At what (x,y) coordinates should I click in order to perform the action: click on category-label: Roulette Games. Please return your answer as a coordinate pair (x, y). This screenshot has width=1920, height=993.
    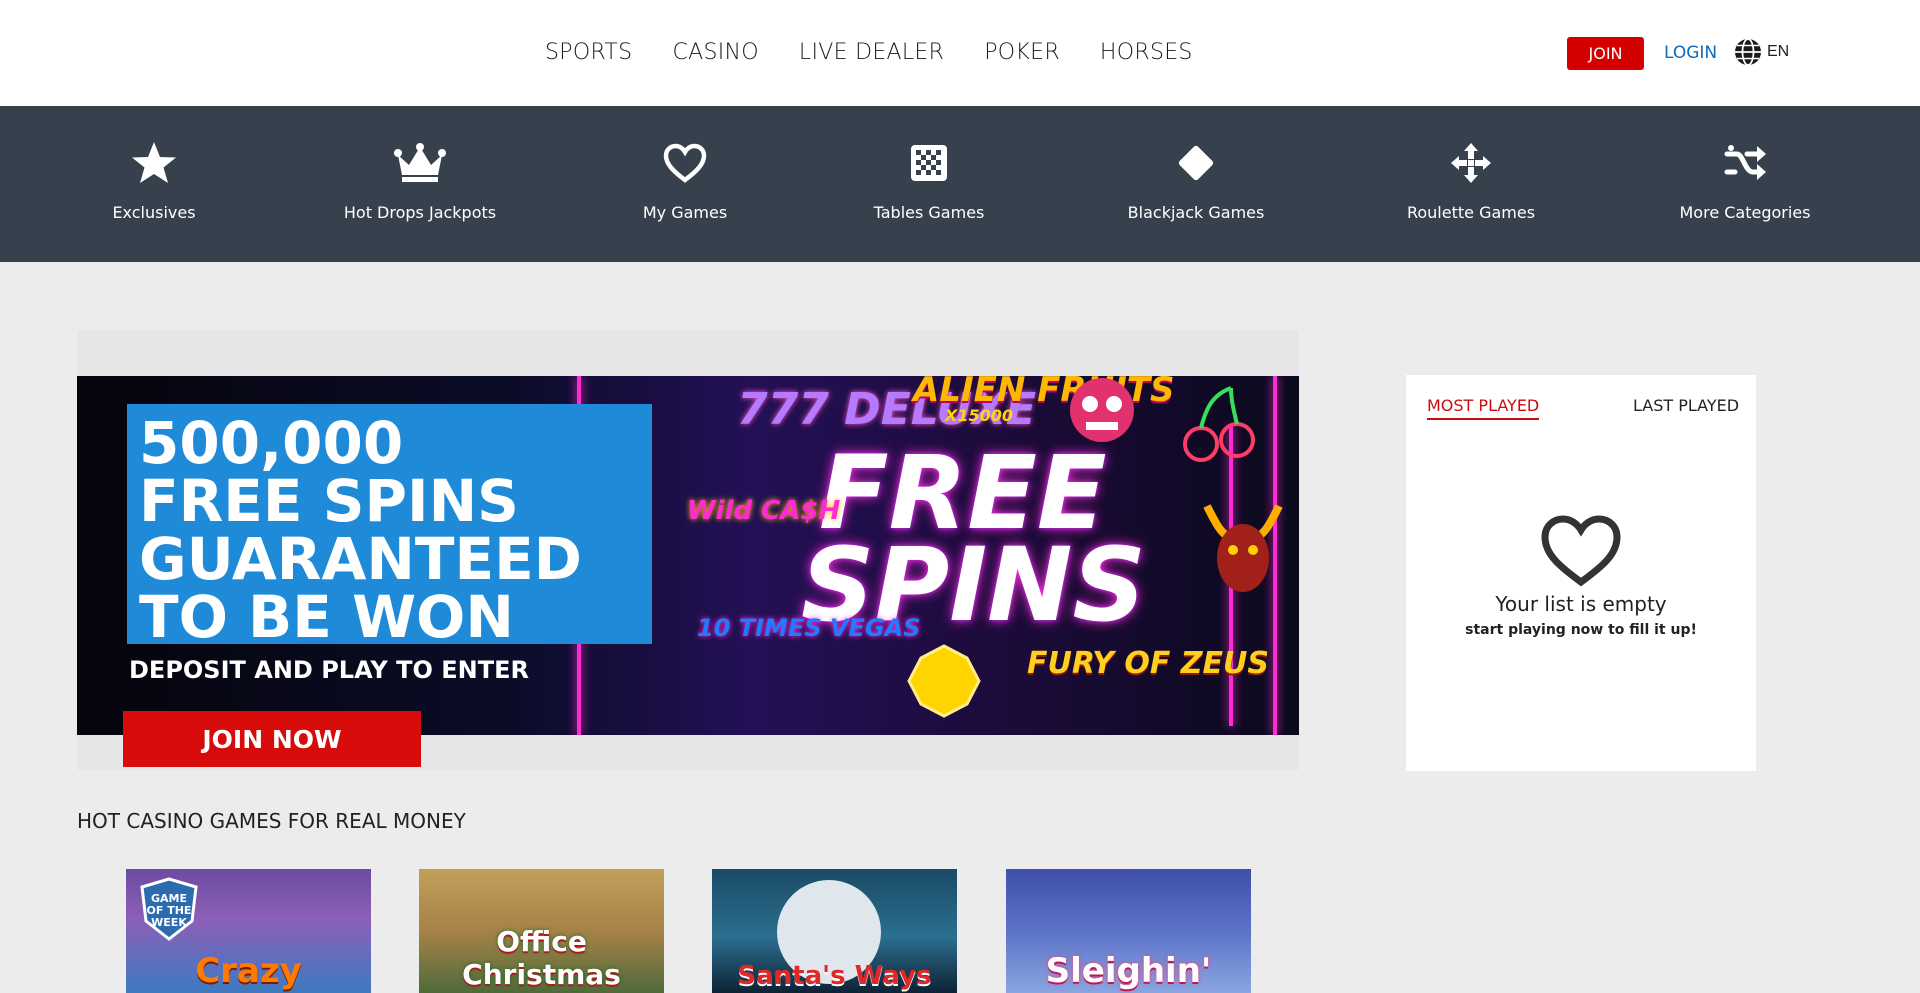
    Looking at the image, I should click on (1471, 212).